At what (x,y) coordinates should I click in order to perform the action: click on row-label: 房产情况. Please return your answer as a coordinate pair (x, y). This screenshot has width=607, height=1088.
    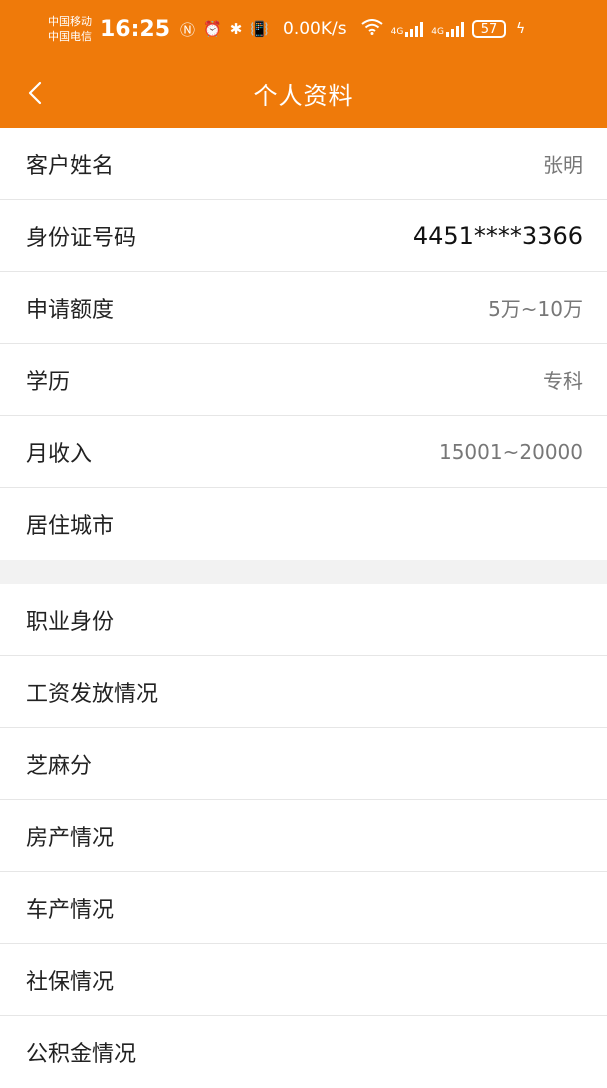
    Looking at the image, I should click on (70, 838).